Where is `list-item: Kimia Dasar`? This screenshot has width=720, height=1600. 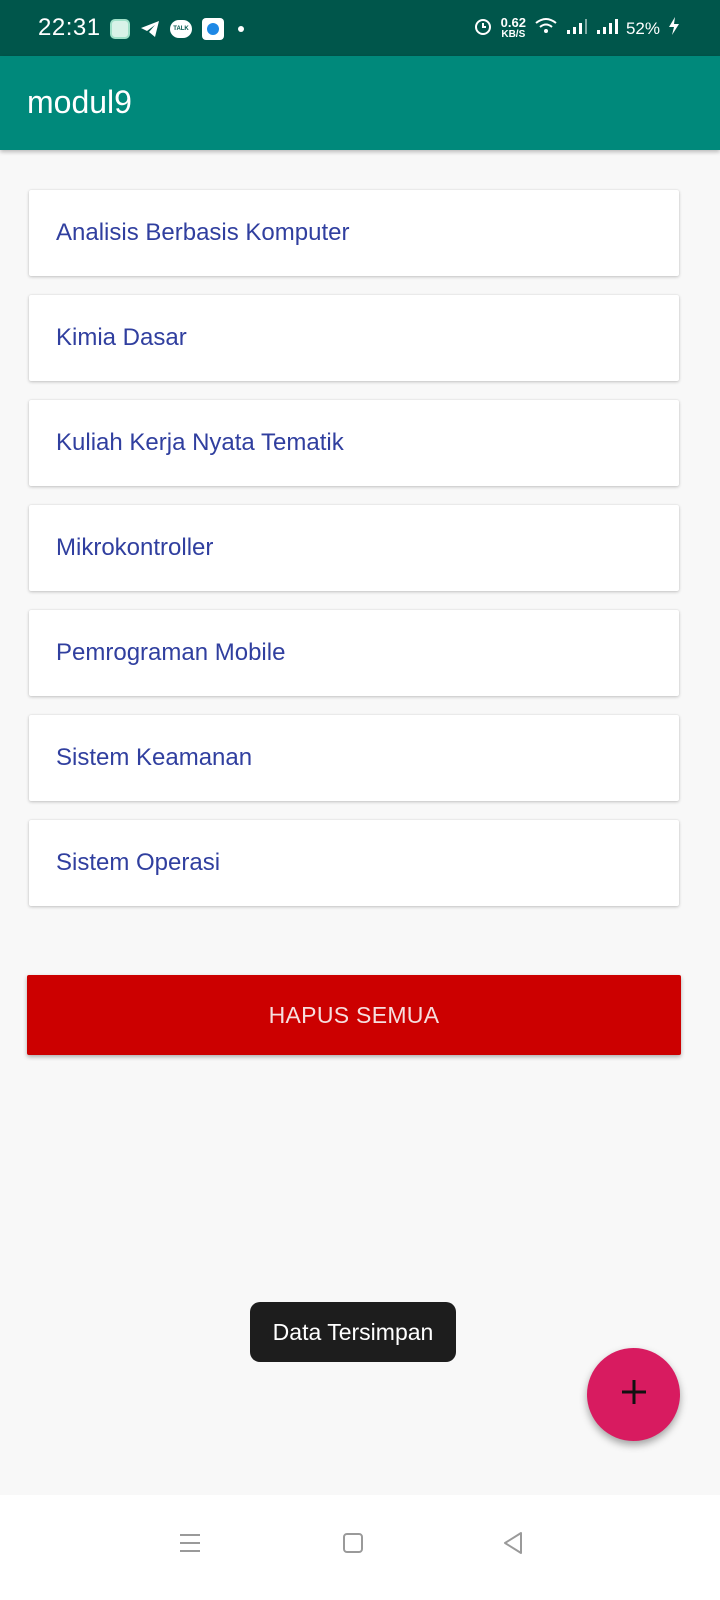 list-item: Kimia Dasar is located at coordinates (354, 338).